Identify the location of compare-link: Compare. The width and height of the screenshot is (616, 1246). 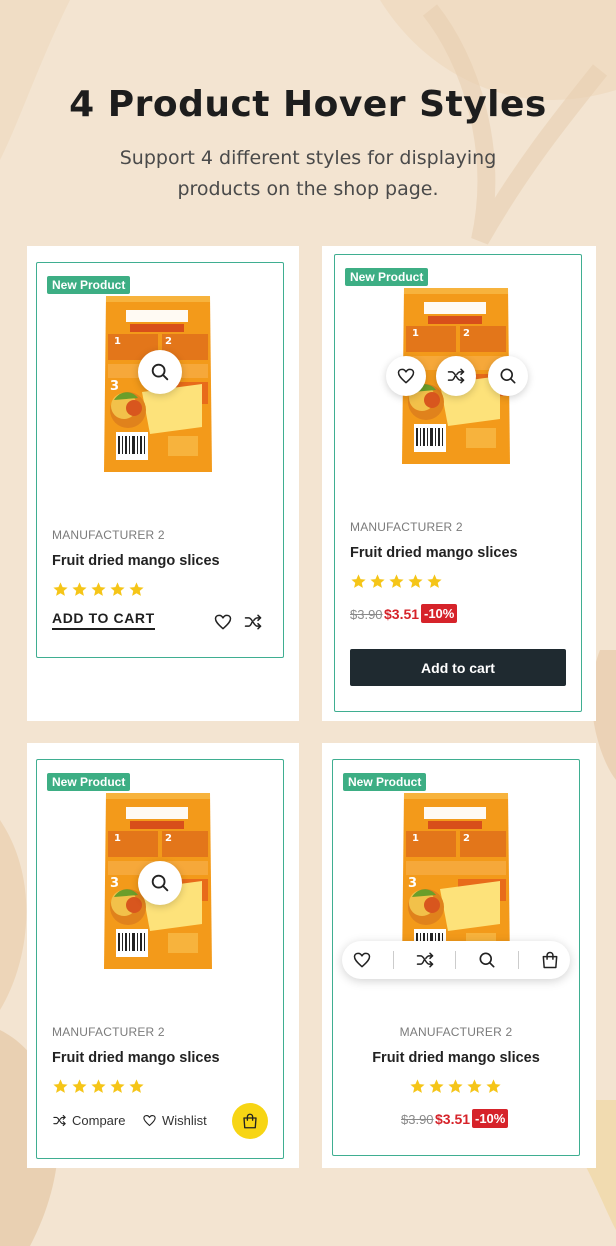
(88, 1120).